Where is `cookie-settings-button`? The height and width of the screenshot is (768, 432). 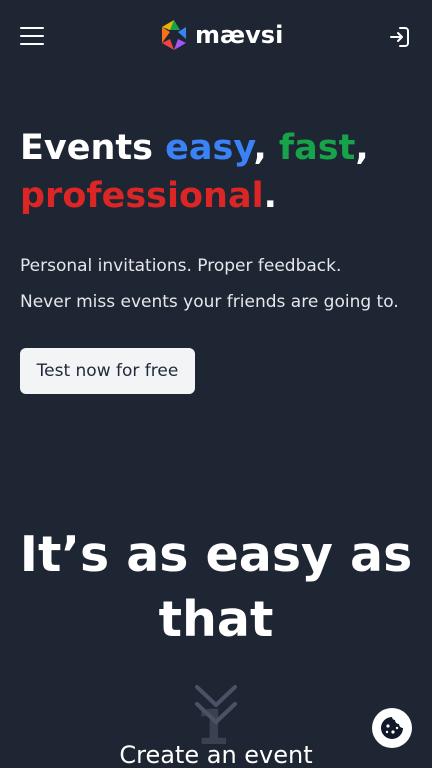 cookie-settings-button is located at coordinates (392, 728).